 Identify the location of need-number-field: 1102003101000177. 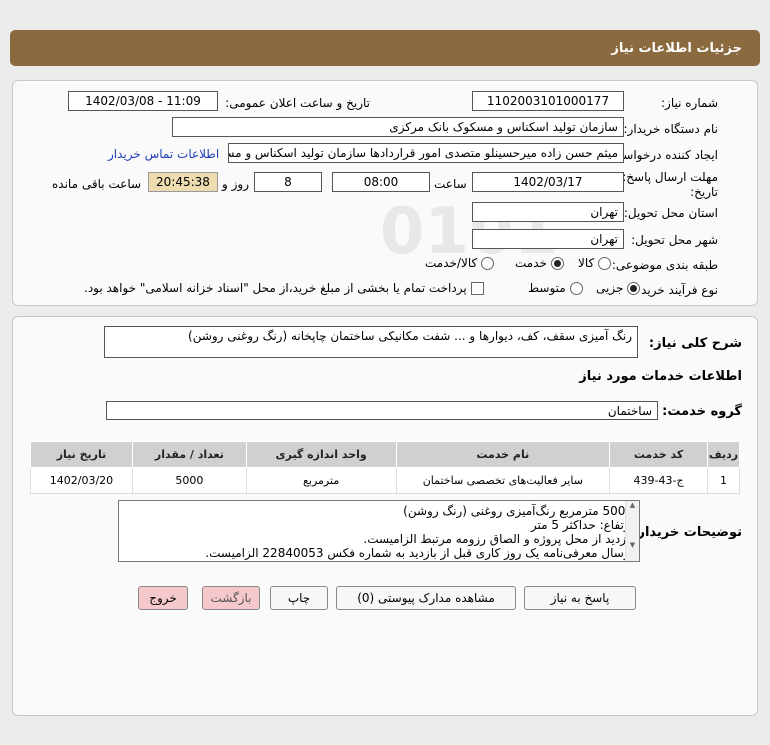
(548, 101).